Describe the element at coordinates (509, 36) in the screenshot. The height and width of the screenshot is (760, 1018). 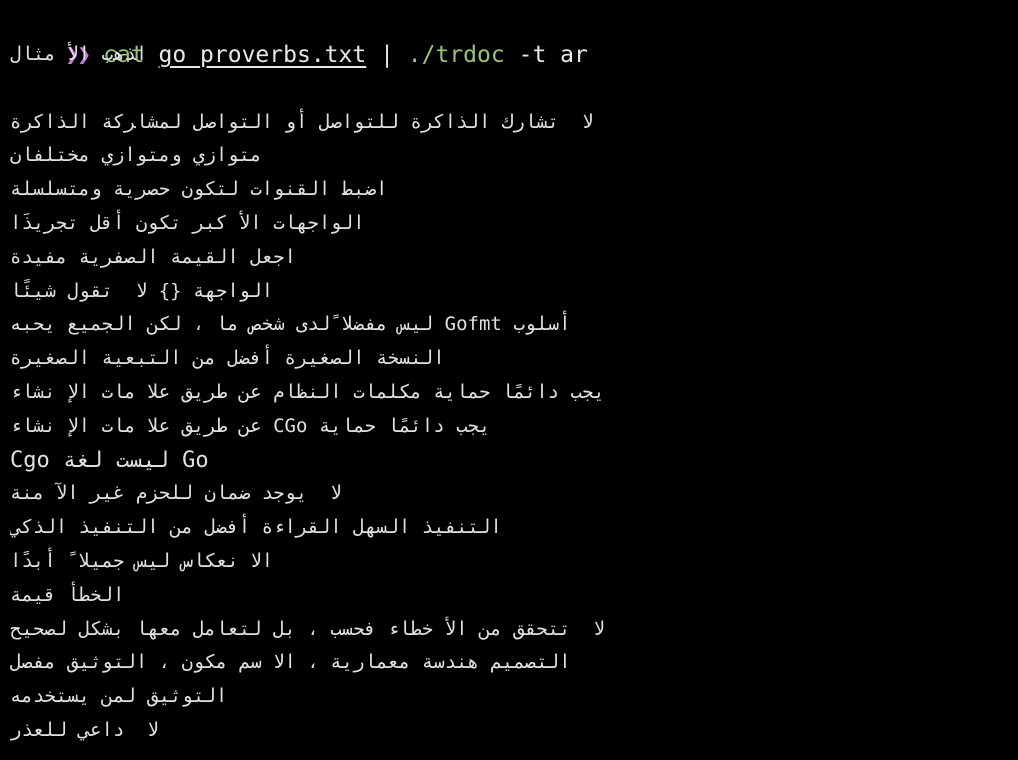
I see `command-prompt-line: ❯❯ cat go_proverbs.txt | ./trdoc -t ar` at that location.